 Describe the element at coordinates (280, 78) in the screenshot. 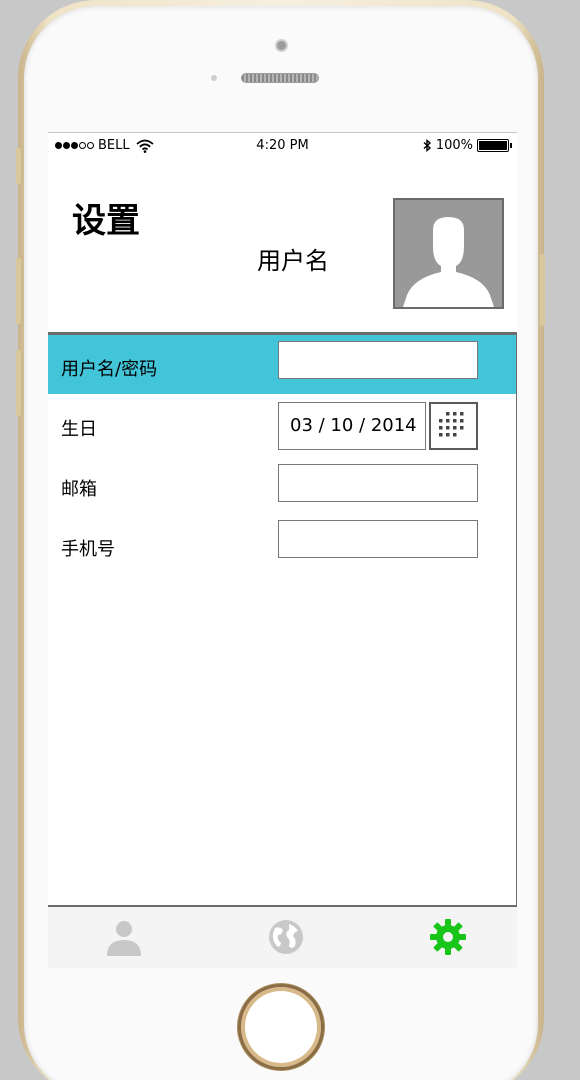

I see `earpiece-speaker` at that location.